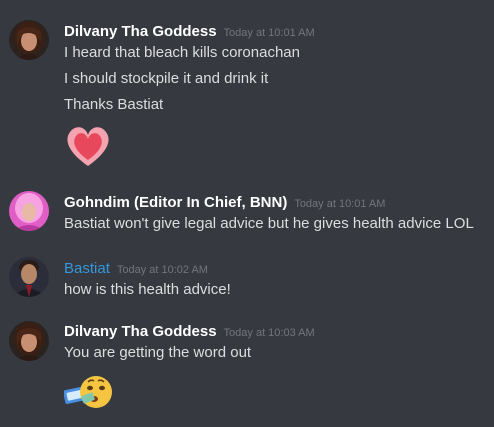  Describe the element at coordinates (114, 104) in the screenshot. I see `message-text: Thanks Bastiat` at that location.